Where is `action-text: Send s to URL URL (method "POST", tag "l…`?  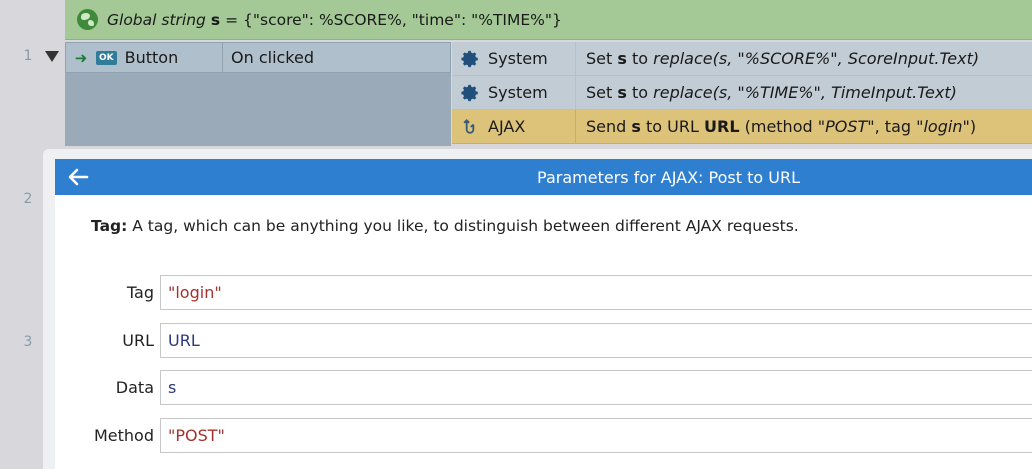 action-text: Send s to URL URL (method "POST", tag "l… is located at coordinates (781, 126).